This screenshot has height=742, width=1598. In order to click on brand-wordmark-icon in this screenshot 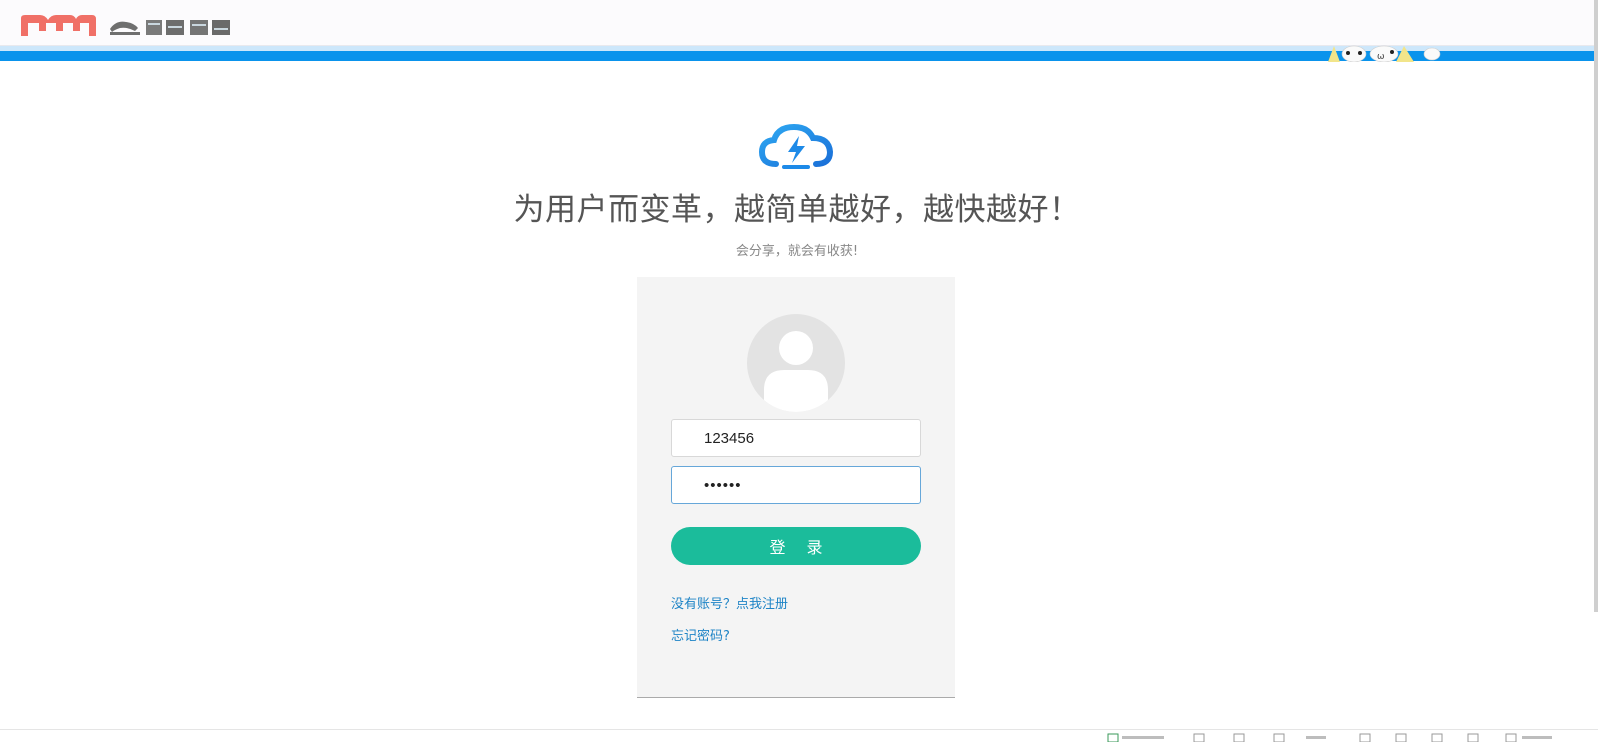, I will do `click(170, 26)`.